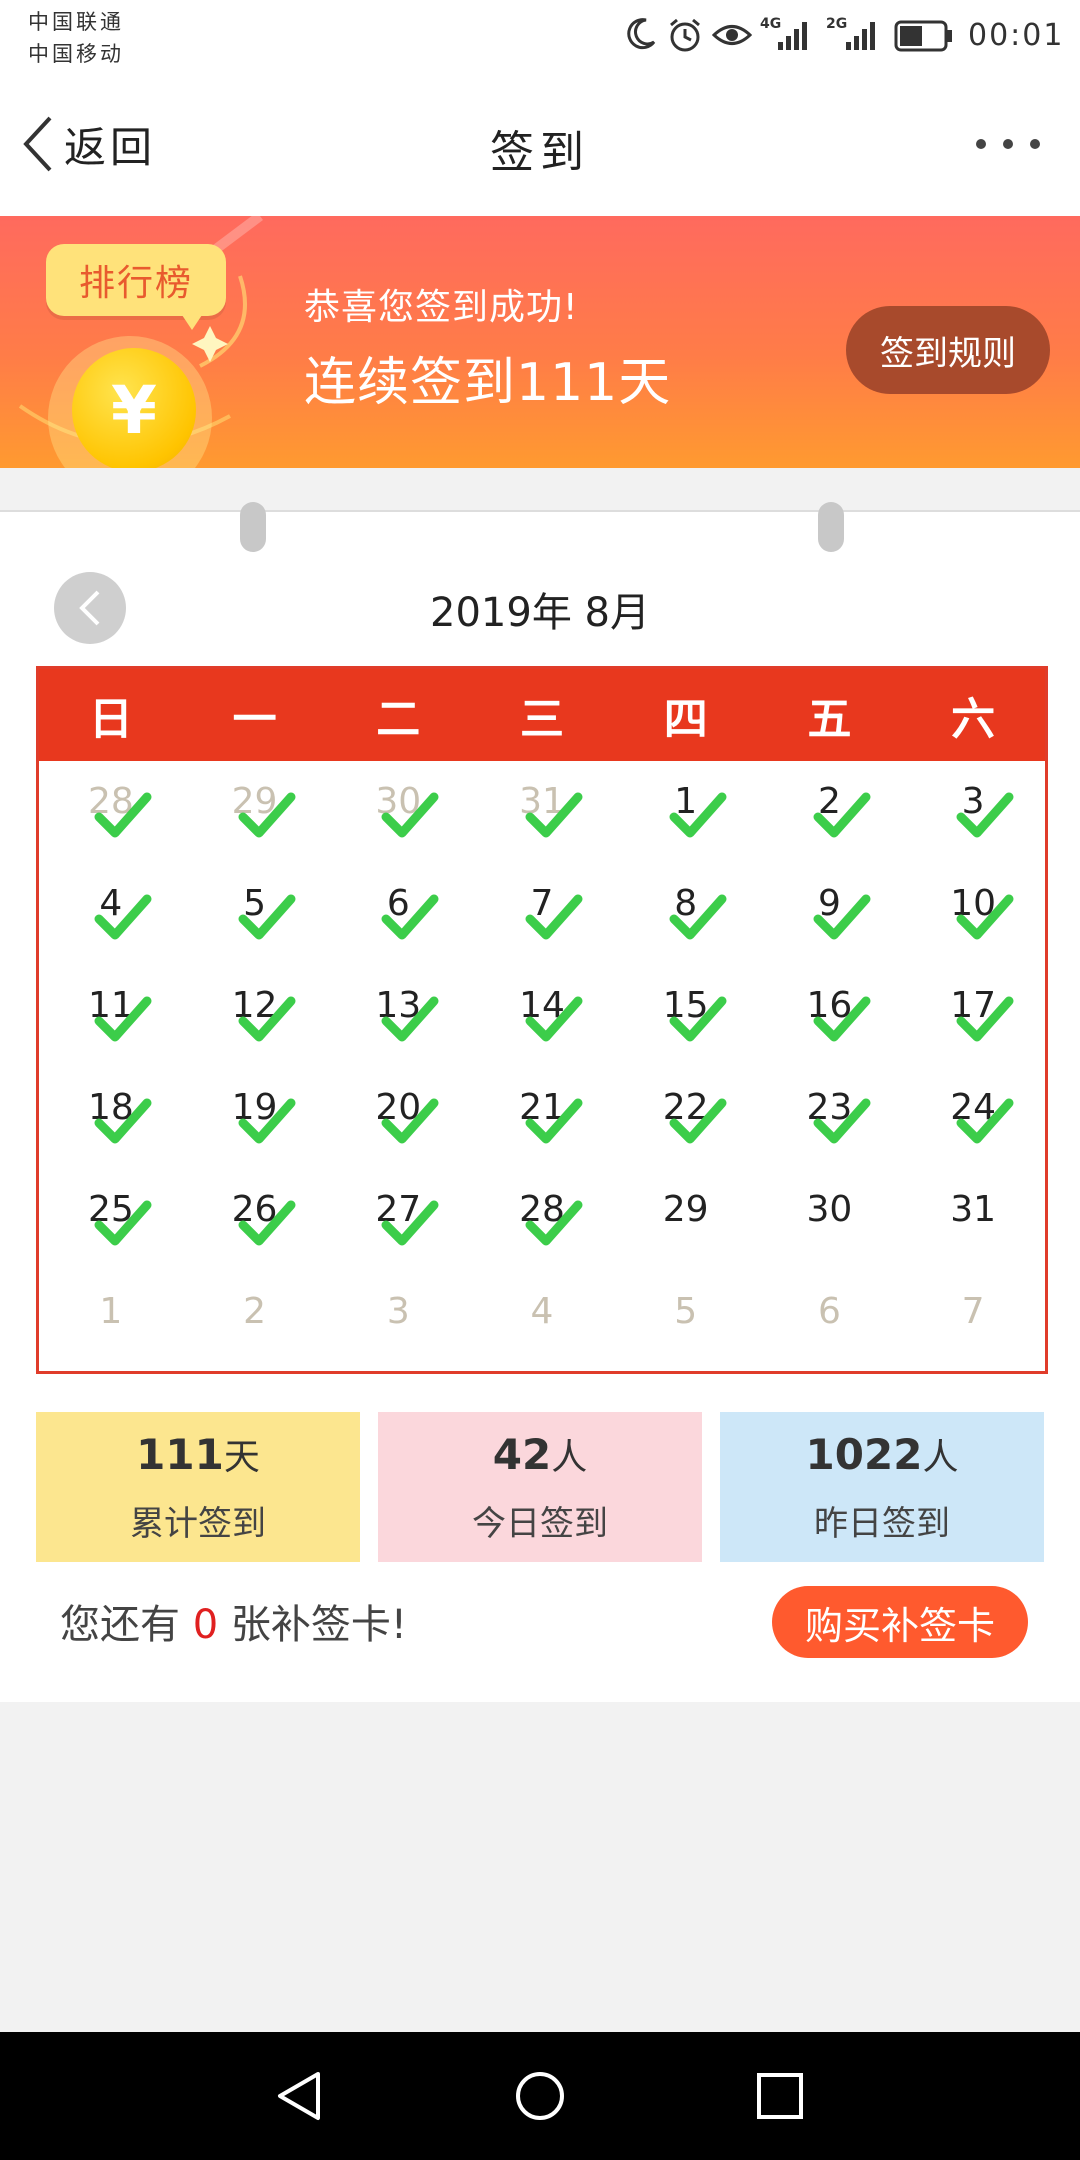 The height and width of the screenshot is (2160, 1080). Describe the element at coordinates (205, 1625) in the screenshot. I see `makeup-count: 0` at that location.